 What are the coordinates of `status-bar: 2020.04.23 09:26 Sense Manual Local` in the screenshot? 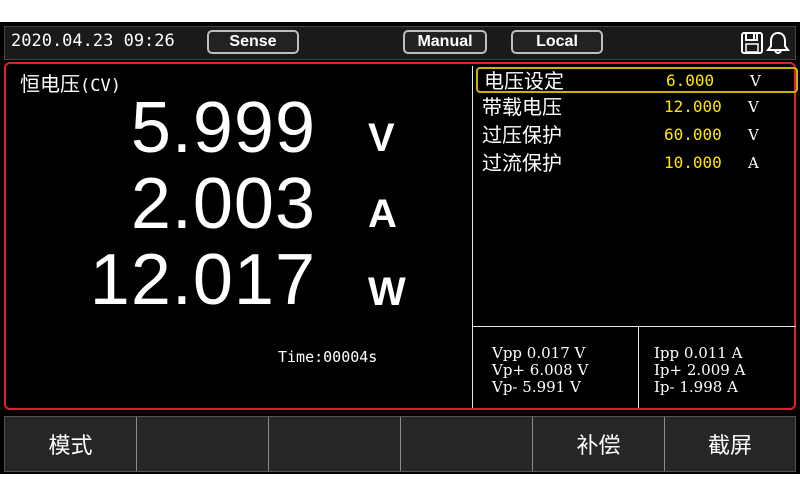 It's located at (400, 43).